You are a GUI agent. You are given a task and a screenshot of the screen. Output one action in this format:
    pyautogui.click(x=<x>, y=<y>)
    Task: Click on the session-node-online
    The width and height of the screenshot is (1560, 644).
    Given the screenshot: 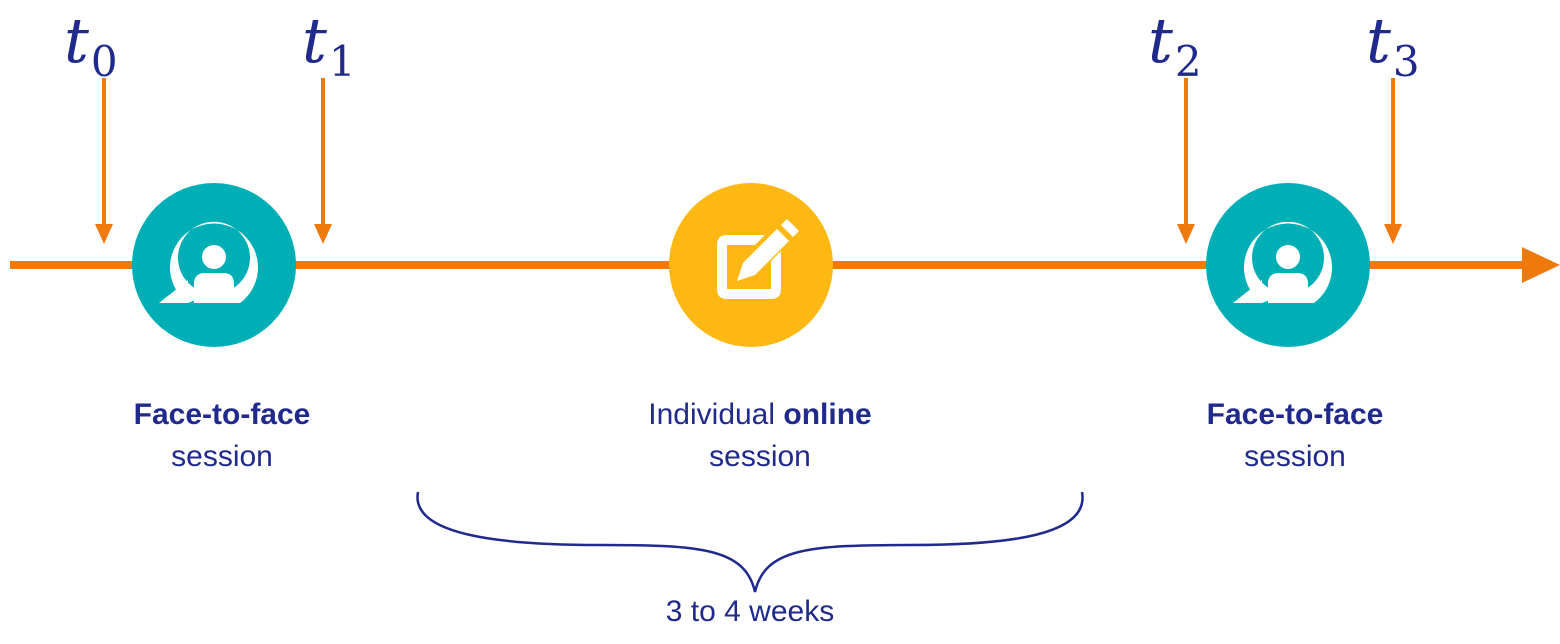 What is the action you would take?
    pyautogui.click(x=751, y=265)
    